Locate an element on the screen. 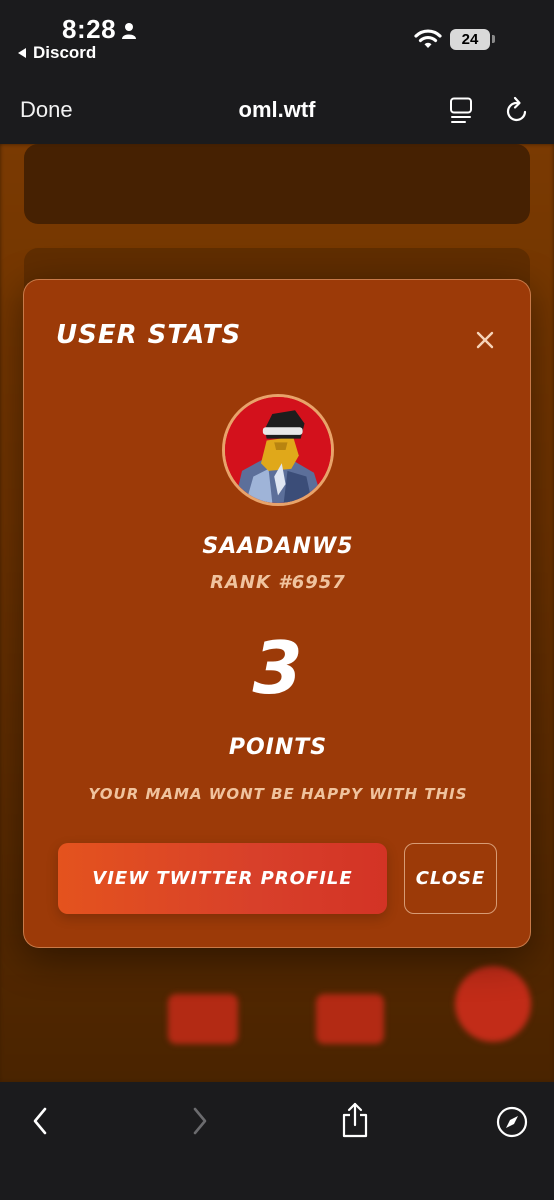 The image size is (554, 1200). avatar-image is located at coordinates (278, 450).